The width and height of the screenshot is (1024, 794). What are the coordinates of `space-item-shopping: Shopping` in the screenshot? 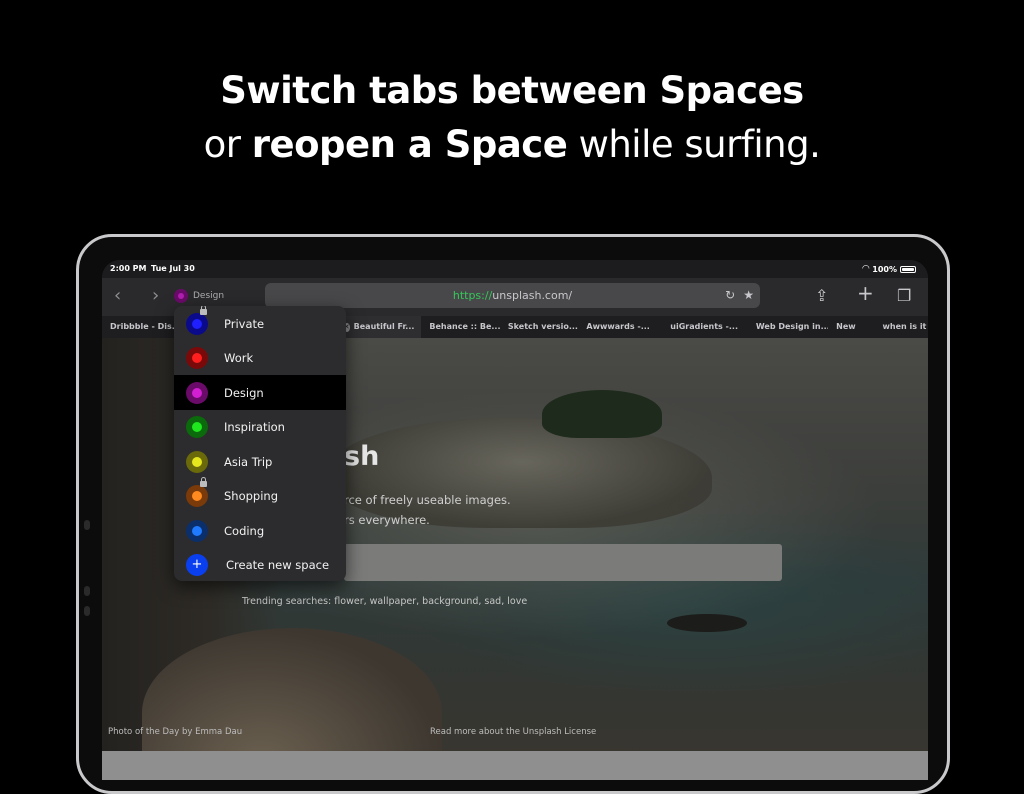 It's located at (260, 495).